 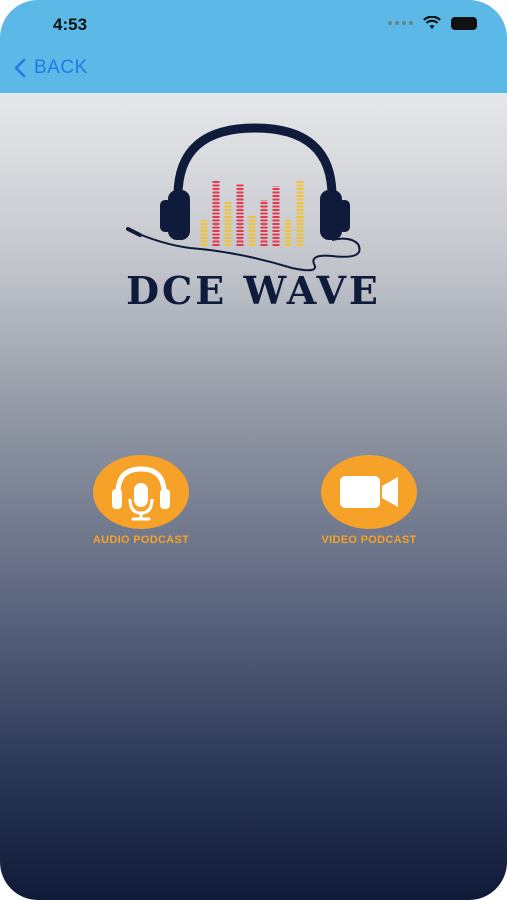 I want to click on headset-microphone-icon, so click(x=141, y=493).